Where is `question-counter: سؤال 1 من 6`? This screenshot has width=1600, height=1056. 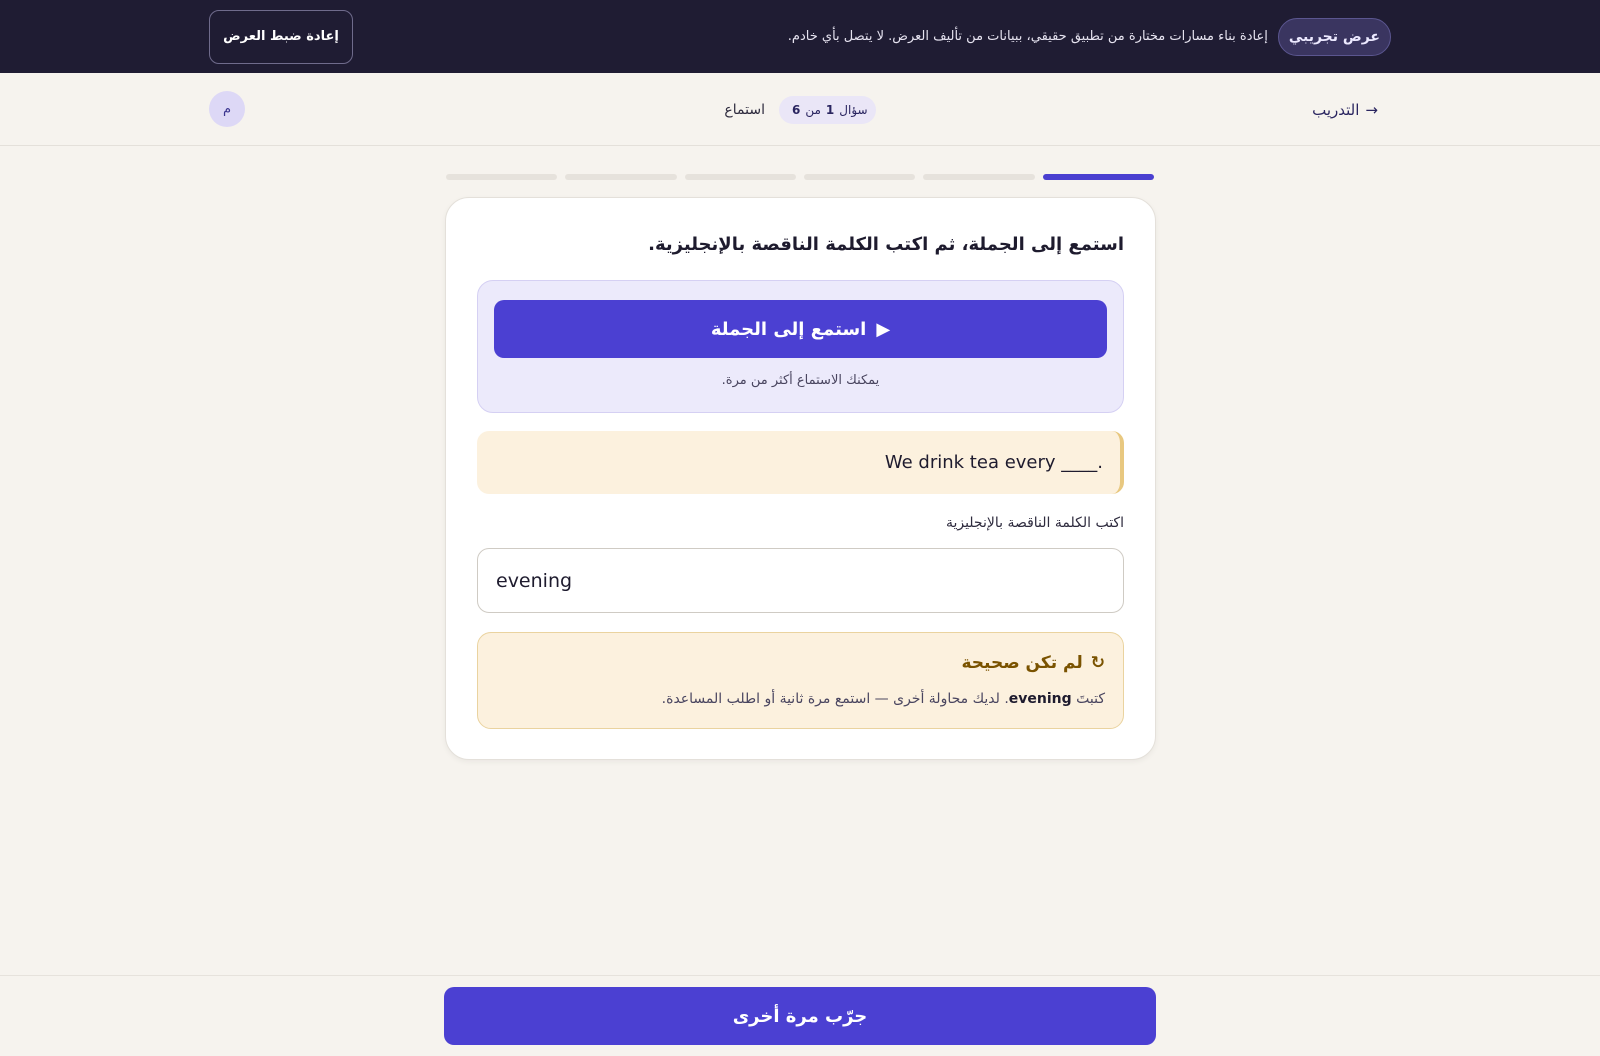
question-counter: سؤال 1 من 6 is located at coordinates (827, 109).